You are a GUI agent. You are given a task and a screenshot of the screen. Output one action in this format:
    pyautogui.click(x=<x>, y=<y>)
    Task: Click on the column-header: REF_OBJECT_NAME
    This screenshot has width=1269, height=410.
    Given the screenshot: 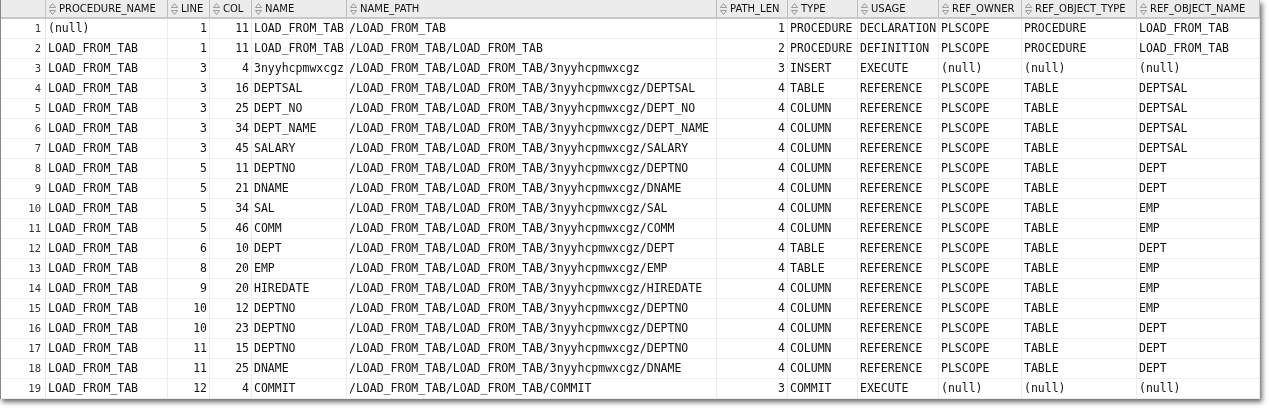 What is the action you would take?
    pyautogui.click(x=1198, y=8)
    